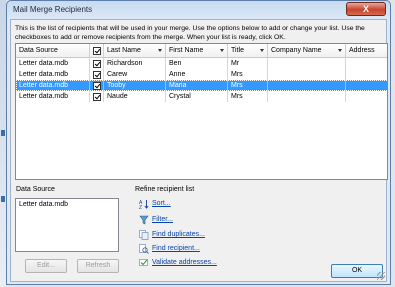 The image size is (395, 287). What do you see at coordinates (197, 74) in the screenshot?
I see `cell-first-name: Anne` at bounding box center [197, 74].